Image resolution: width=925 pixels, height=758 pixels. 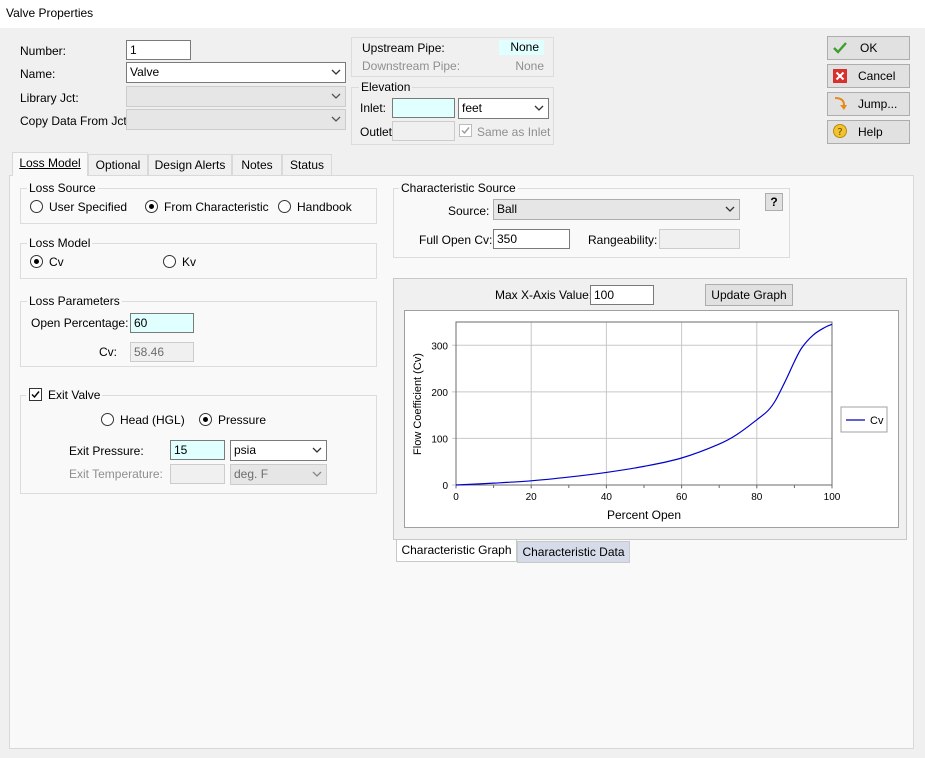 What do you see at coordinates (378, 132) in the screenshot?
I see `outlet-label: Outlet:` at bounding box center [378, 132].